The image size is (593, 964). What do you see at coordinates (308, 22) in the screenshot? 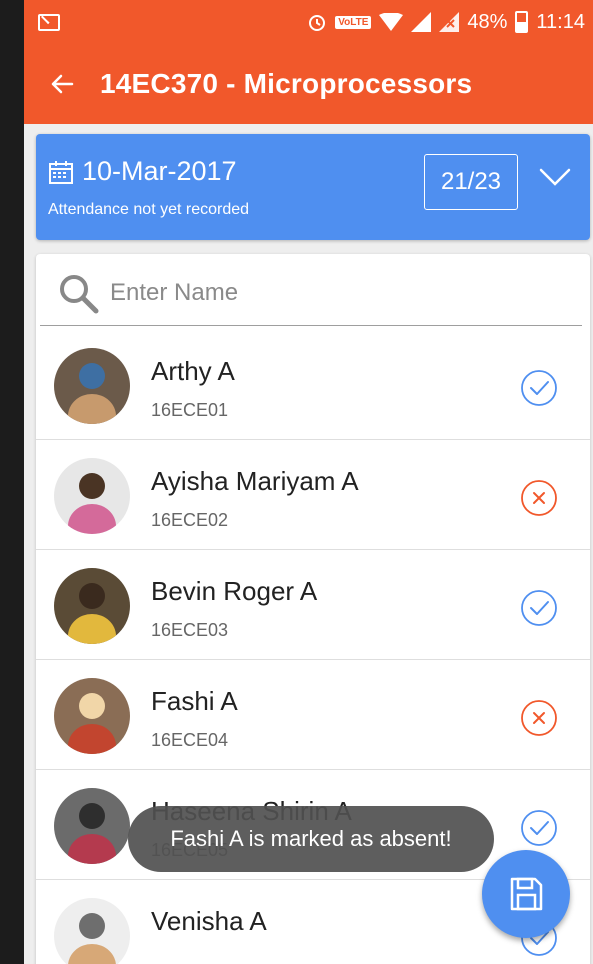
I see `status-bar: VoLTE 48% 11:14` at bounding box center [308, 22].